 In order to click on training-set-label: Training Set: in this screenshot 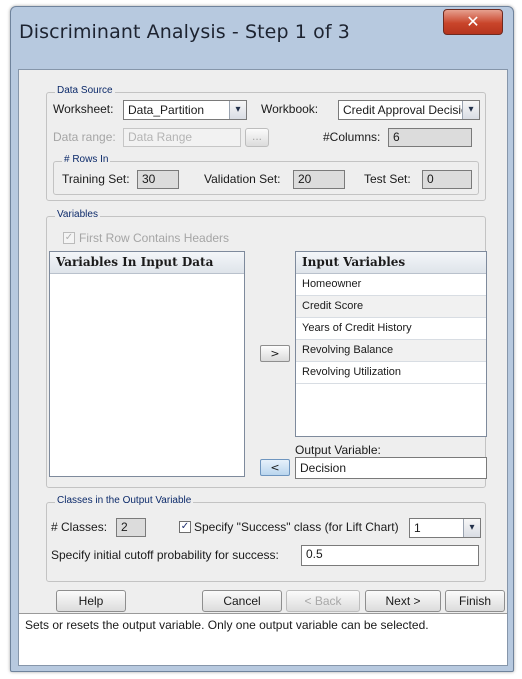, I will do `click(96, 179)`.